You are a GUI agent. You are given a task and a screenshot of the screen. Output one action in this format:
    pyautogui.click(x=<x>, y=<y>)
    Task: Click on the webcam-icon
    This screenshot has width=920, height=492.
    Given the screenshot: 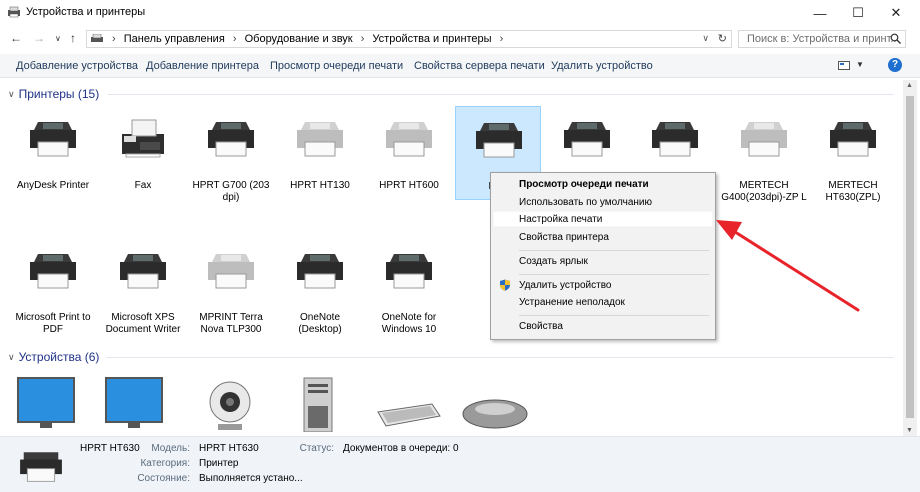 What is the action you would take?
    pyautogui.click(x=230, y=405)
    